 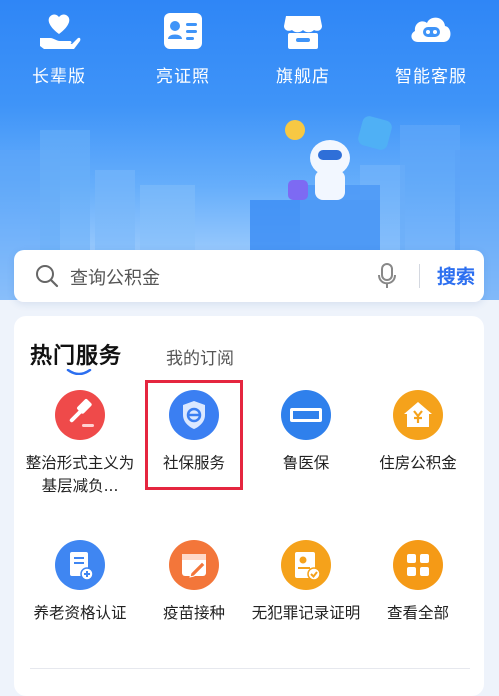 I want to click on nav-label: 旗舰店, so click(x=303, y=77).